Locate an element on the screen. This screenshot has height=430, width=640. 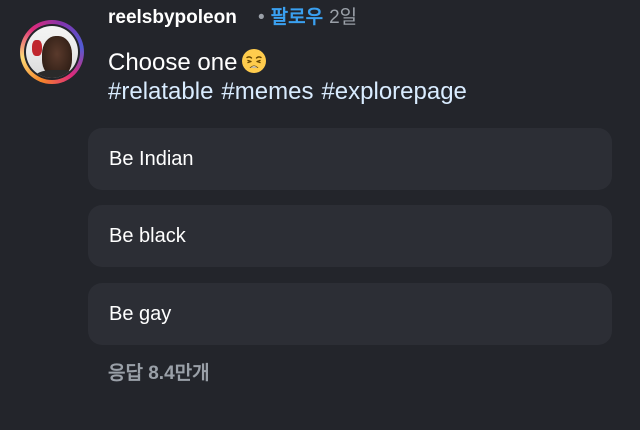
caption: Choose one is located at coordinates (187, 62).